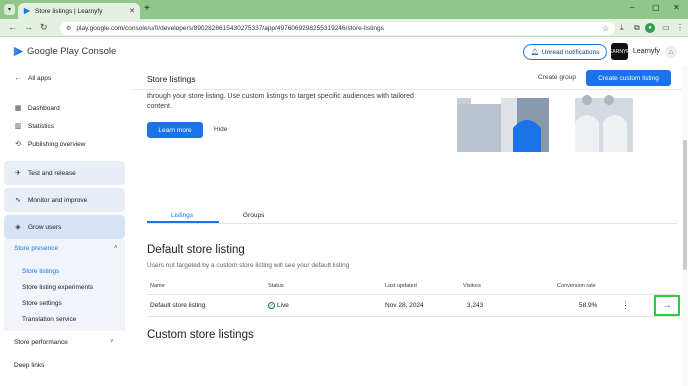  I want to click on sidebar-group-monitor: ∿ Monitor and improve, so click(64, 200).